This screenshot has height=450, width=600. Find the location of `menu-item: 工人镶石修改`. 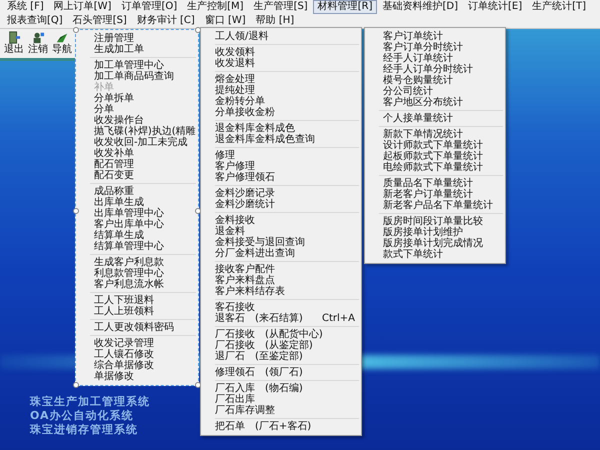

menu-item: 工人镶石修改 is located at coordinates (137, 354).